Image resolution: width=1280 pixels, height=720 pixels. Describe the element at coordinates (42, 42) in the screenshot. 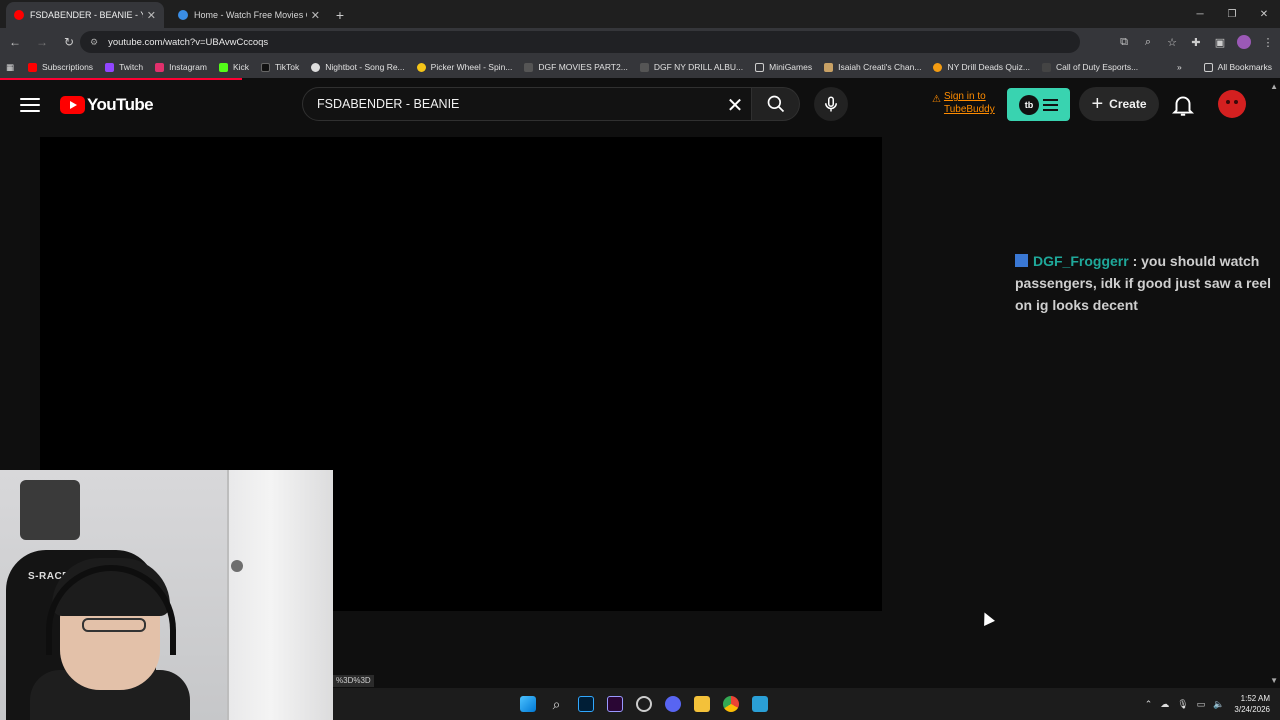

I see `forward-icon: →` at that location.